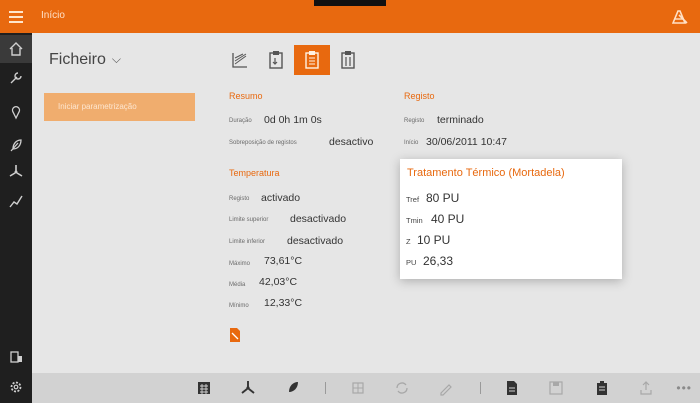 Image resolution: width=700 pixels, height=403 pixels. I want to click on max-value: 73,61°C, so click(283, 261).